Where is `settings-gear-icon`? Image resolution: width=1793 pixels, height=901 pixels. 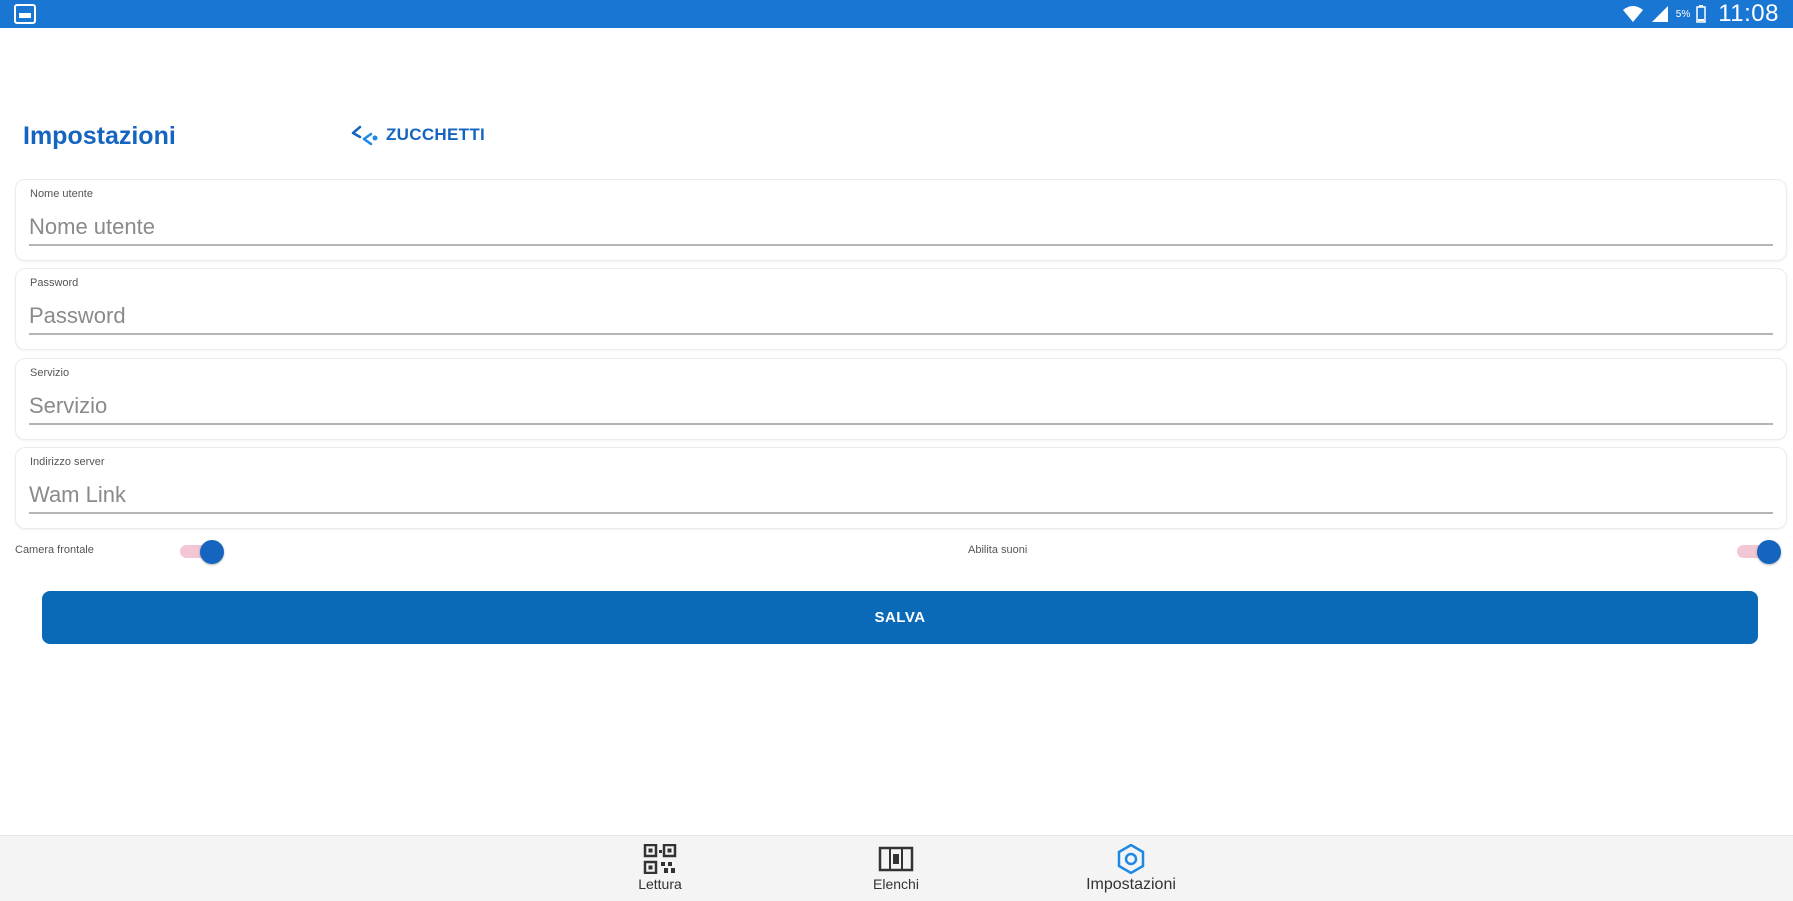 settings-gear-icon is located at coordinates (1131, 859).